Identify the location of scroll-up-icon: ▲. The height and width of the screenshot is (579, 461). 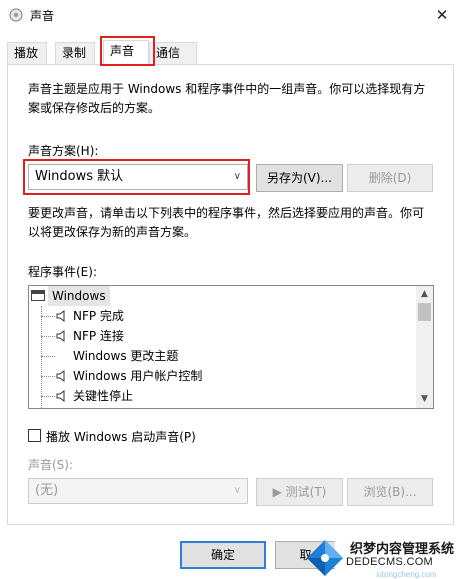
(424, 294).